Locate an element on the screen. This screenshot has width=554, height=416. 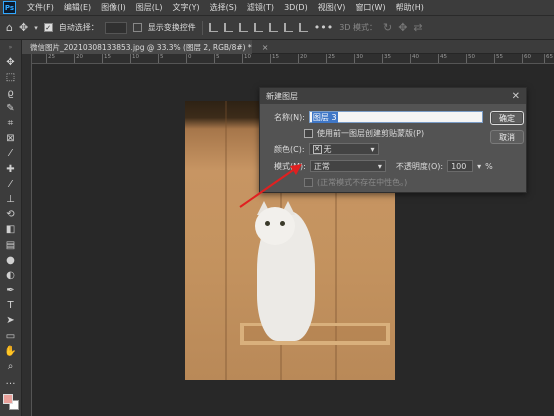
arrow-shaft is located at coordinates (268, 187).